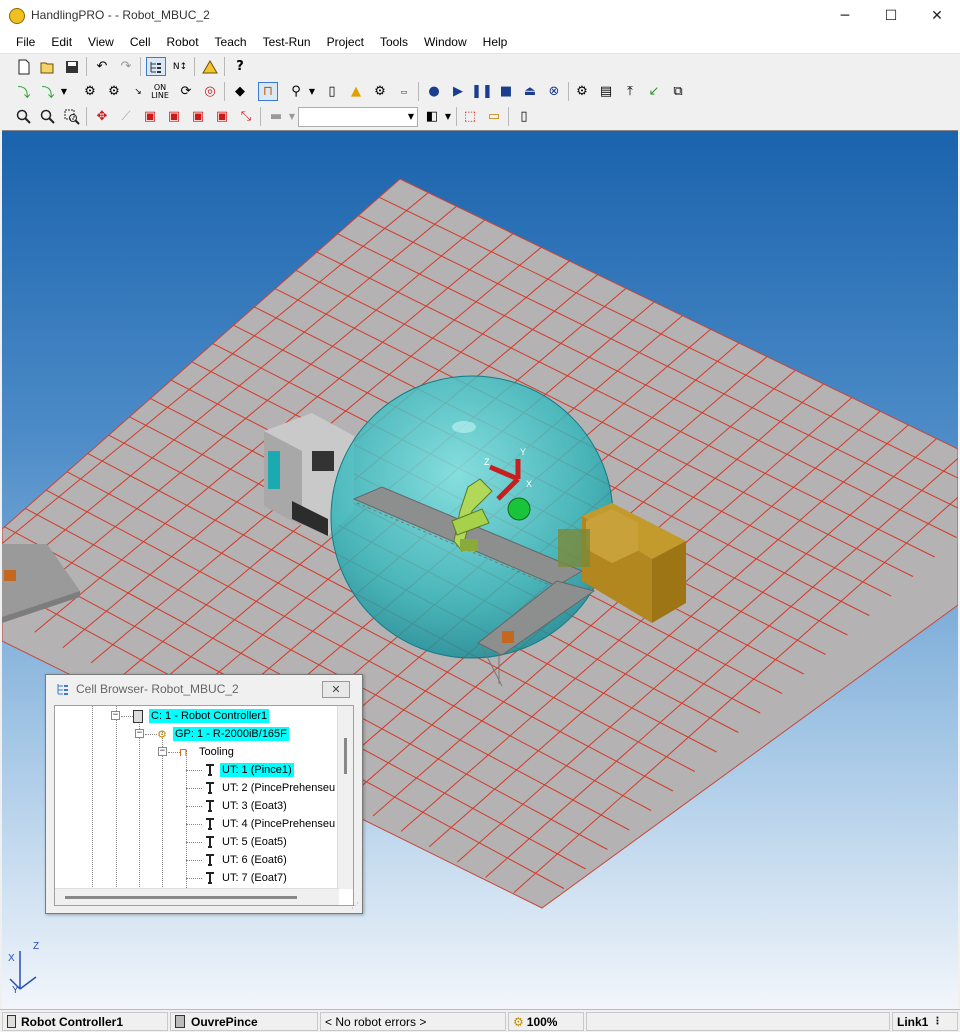 The image size is (960, 1032). What do you see at coordinates (518, 1021) in the screenshot?
I see `robot-speed-icon: ⚙` at bounding box center [518, 1021].